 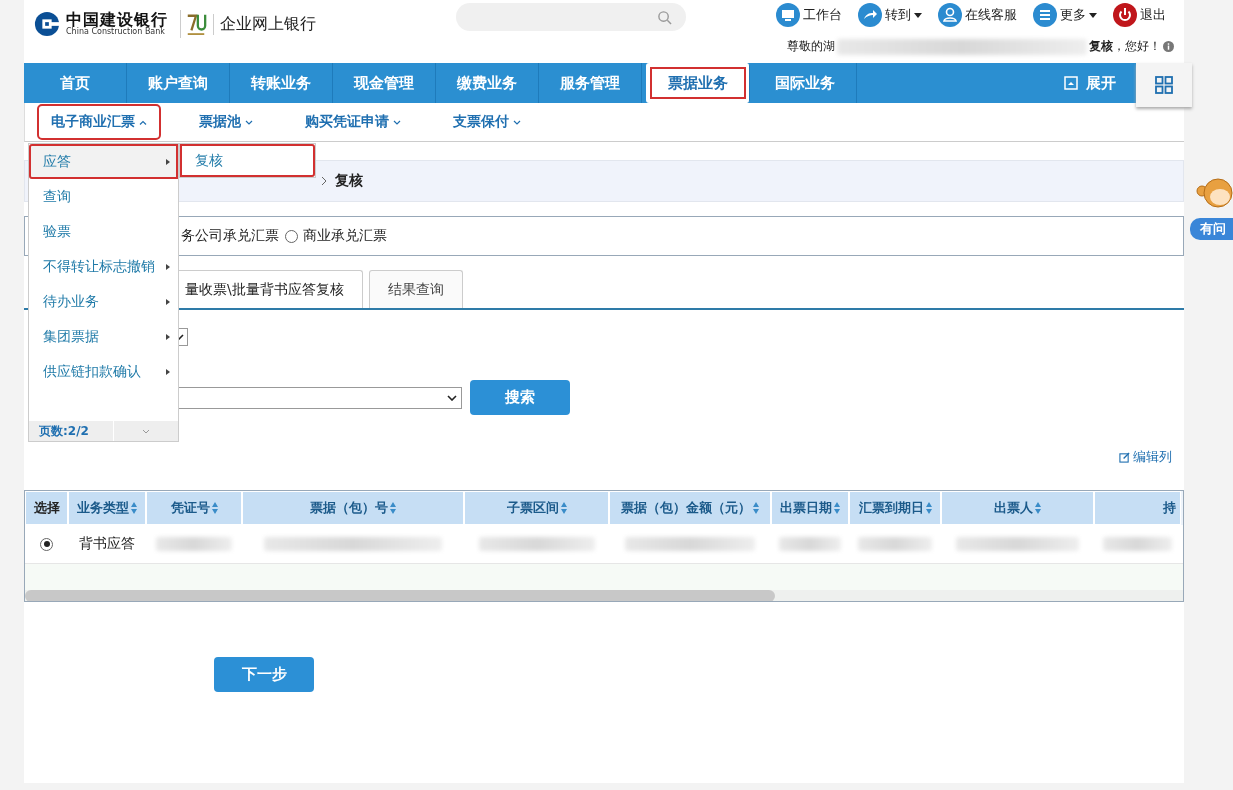 What do you see at coordinates (520, 397) in the screenshot?
I see `search-button: 搜索` at bounding box center [520, 397].